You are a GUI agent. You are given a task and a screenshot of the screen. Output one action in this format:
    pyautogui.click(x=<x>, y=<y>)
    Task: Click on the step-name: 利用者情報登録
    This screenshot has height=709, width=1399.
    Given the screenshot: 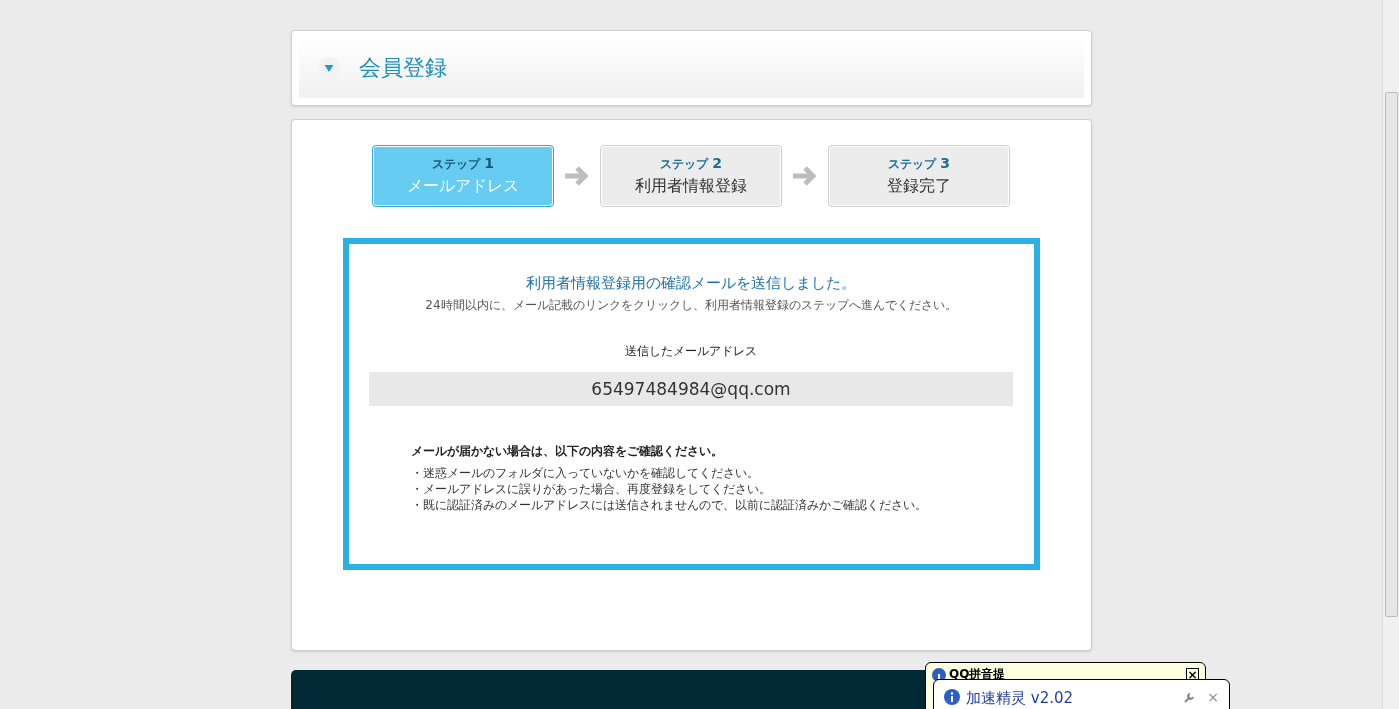 What is the action you would take?
    pyautogui.click(x=691, y=186)
    